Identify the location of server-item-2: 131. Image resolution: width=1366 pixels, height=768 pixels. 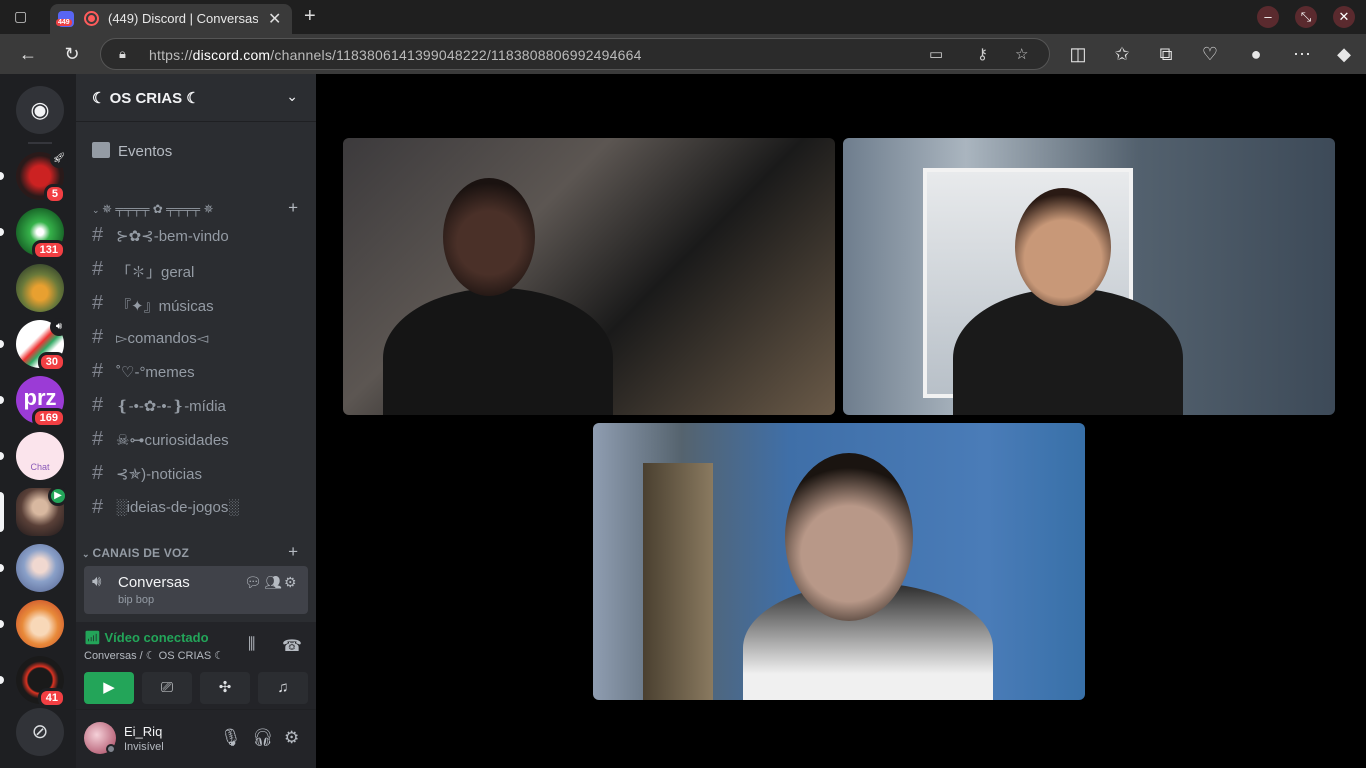
(33, 234).